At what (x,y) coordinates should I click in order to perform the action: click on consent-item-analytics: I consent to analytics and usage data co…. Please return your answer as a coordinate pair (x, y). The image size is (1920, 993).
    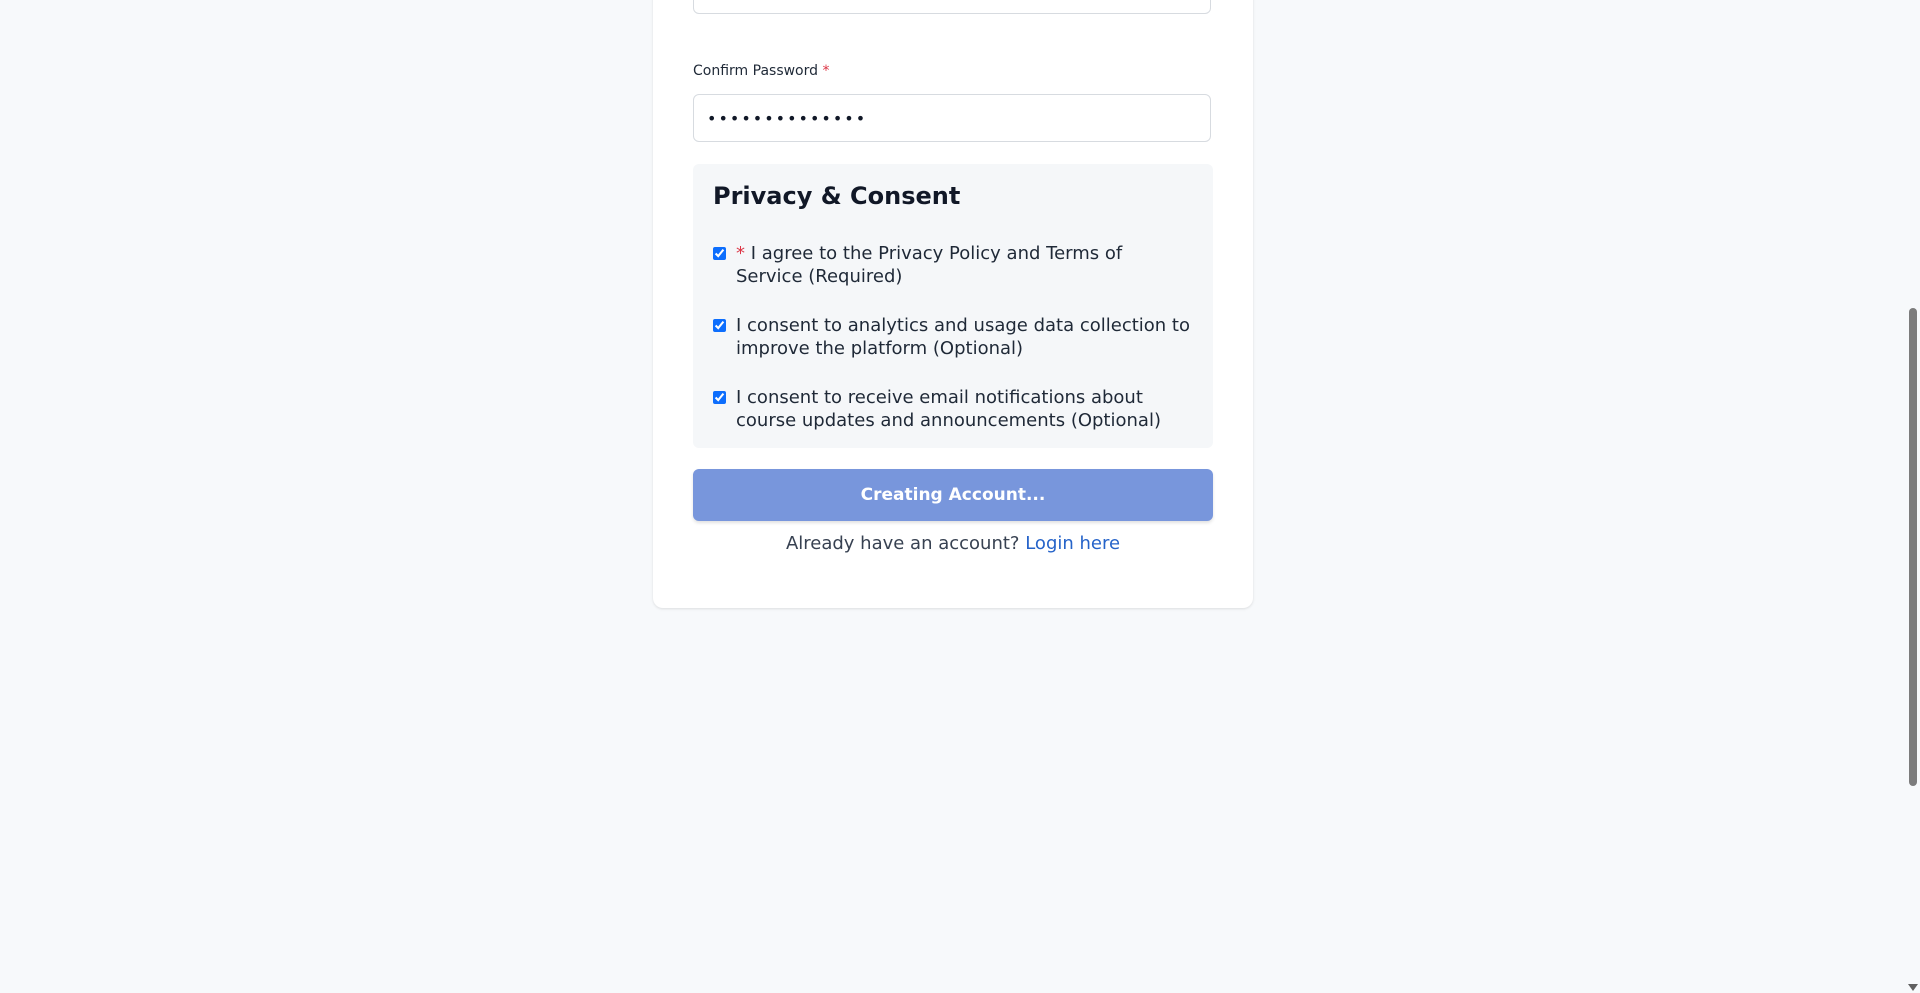
    Looking at the image, I should click on (953, 337).